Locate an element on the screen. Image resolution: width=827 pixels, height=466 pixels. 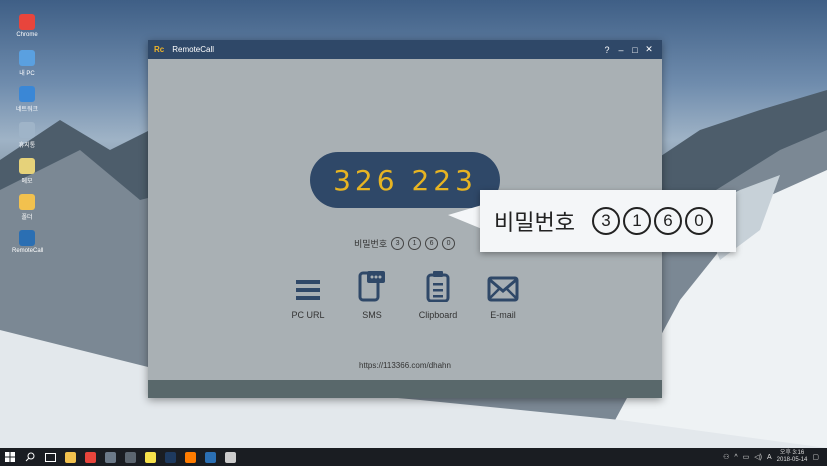
app-icon is located at coordinates (110, 457).